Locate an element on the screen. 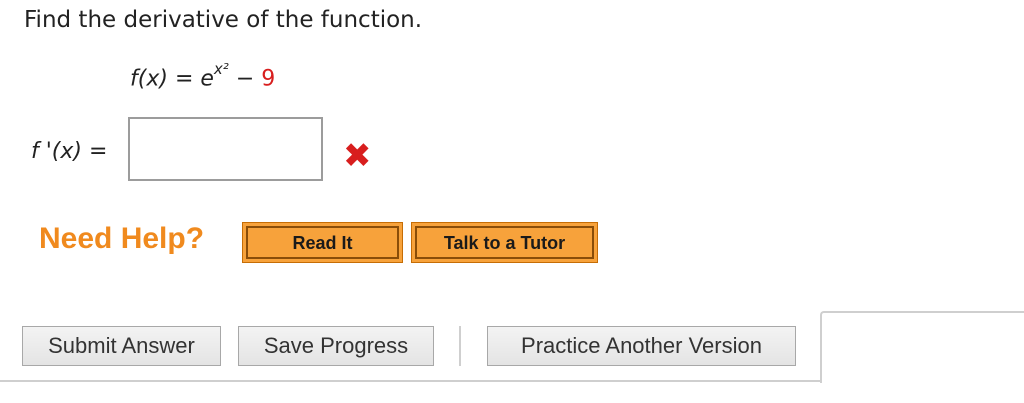 The image size is (1024, 403). answer-label-equals: = is located at coordinates (98, 151).